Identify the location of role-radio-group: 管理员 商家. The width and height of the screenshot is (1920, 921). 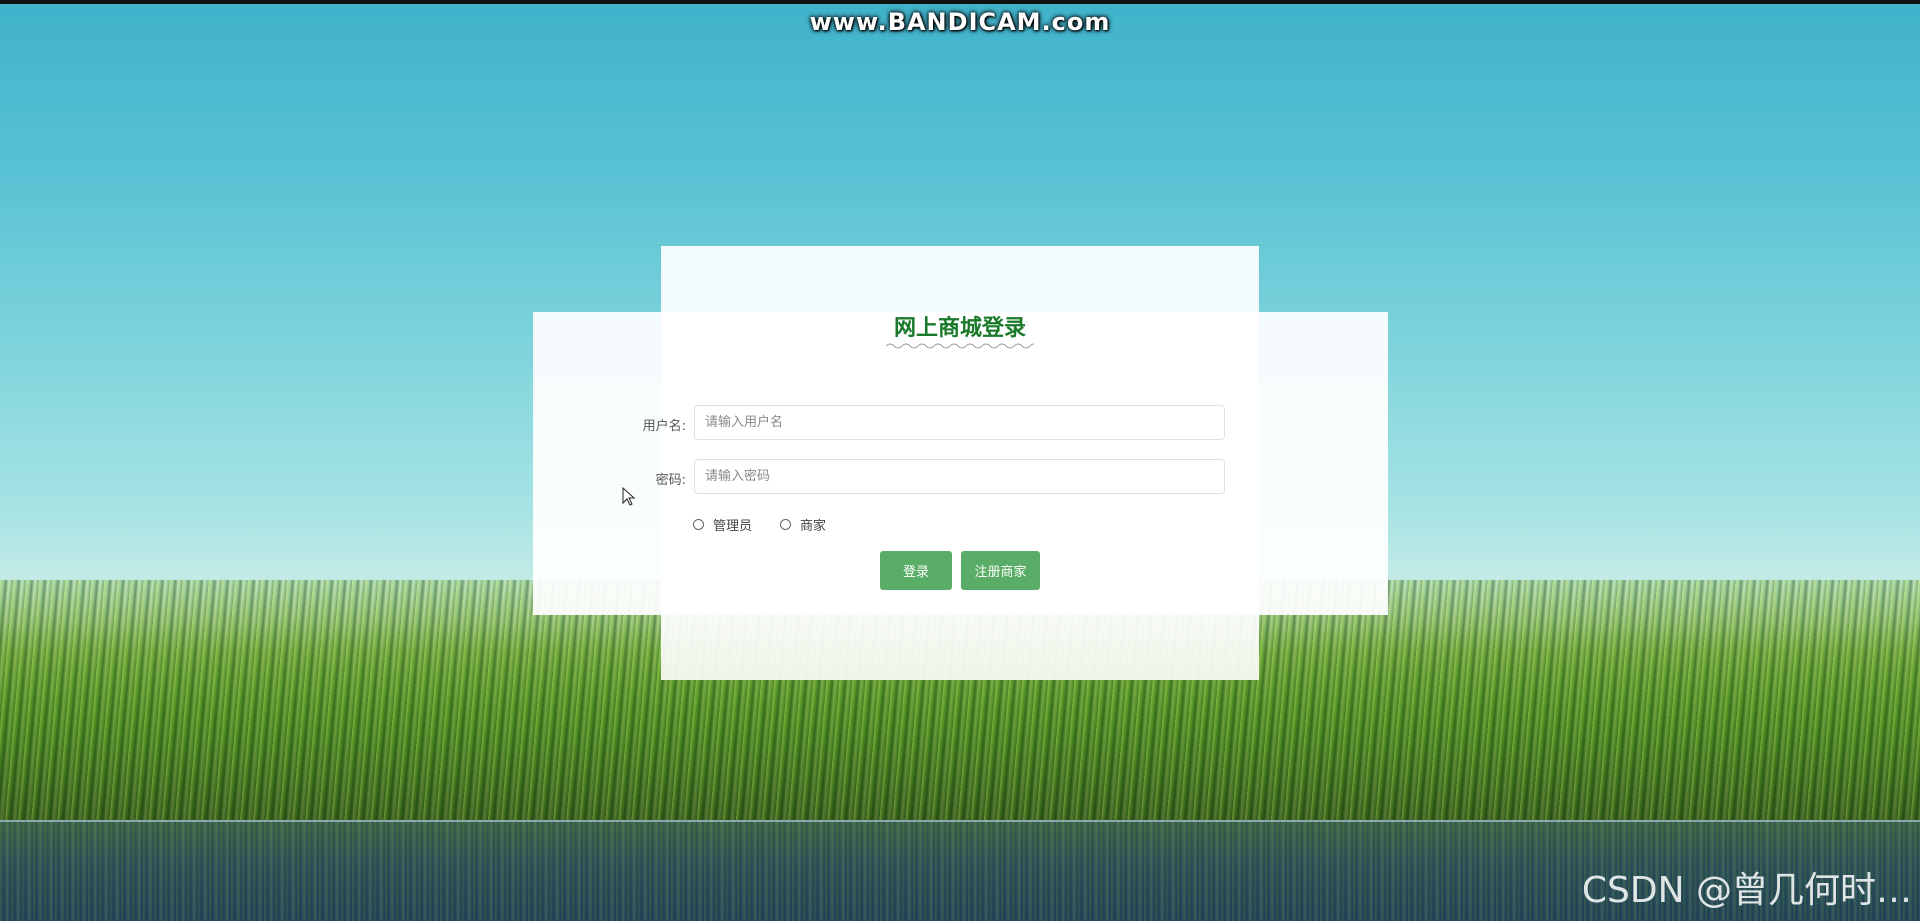
(771, 524).